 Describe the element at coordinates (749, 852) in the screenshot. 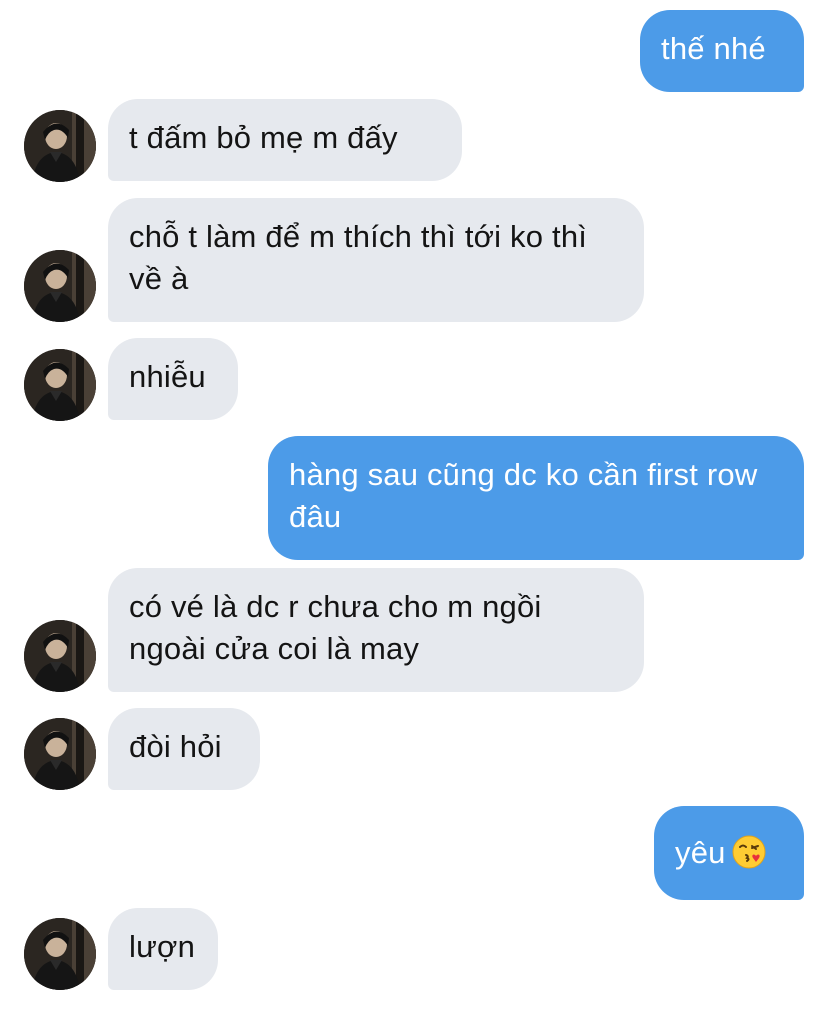

I see `face-blowing-kiss-icon` at that location.